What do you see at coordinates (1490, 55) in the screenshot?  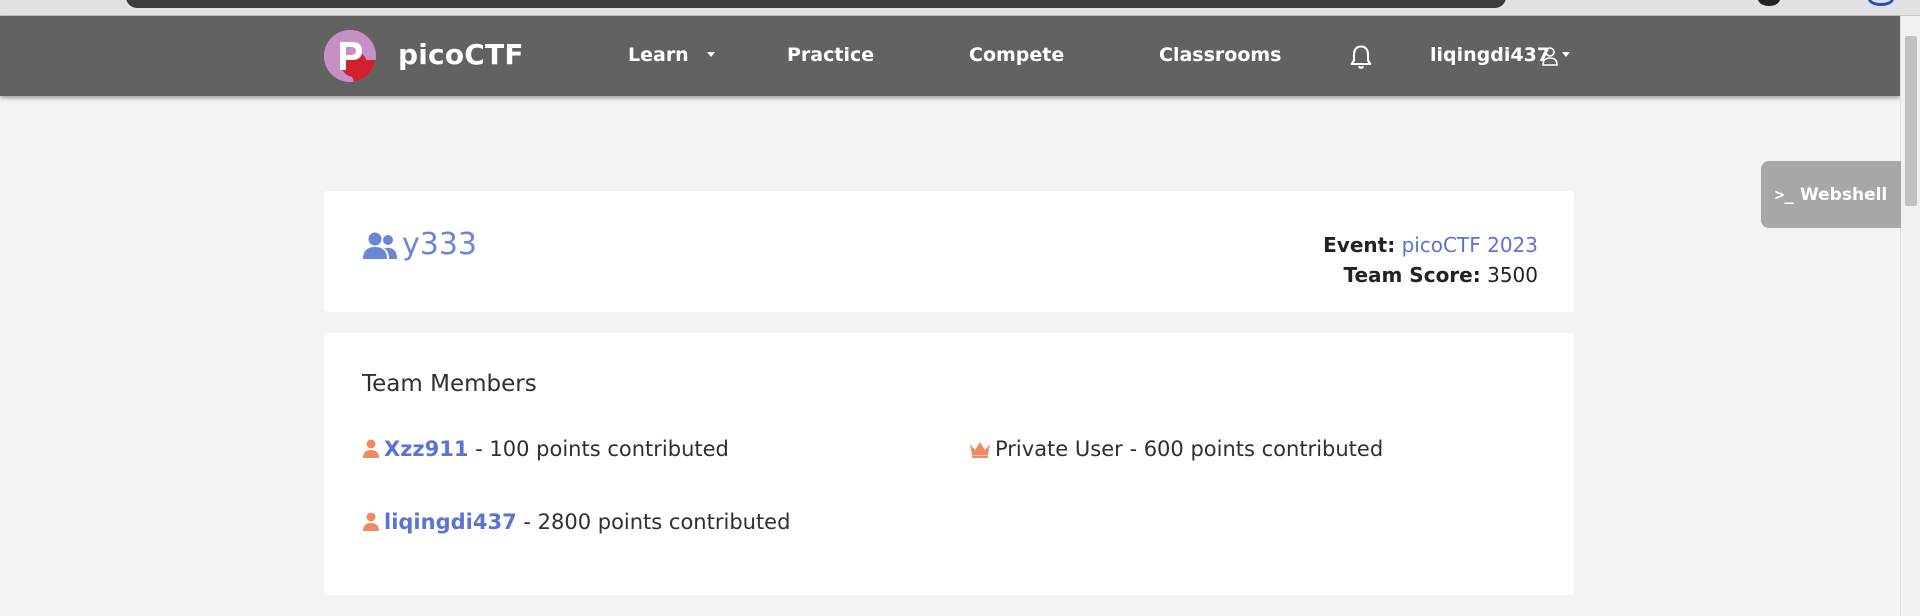 I see `user-menu: liqingdi437` at bounding box center [1490, 55].